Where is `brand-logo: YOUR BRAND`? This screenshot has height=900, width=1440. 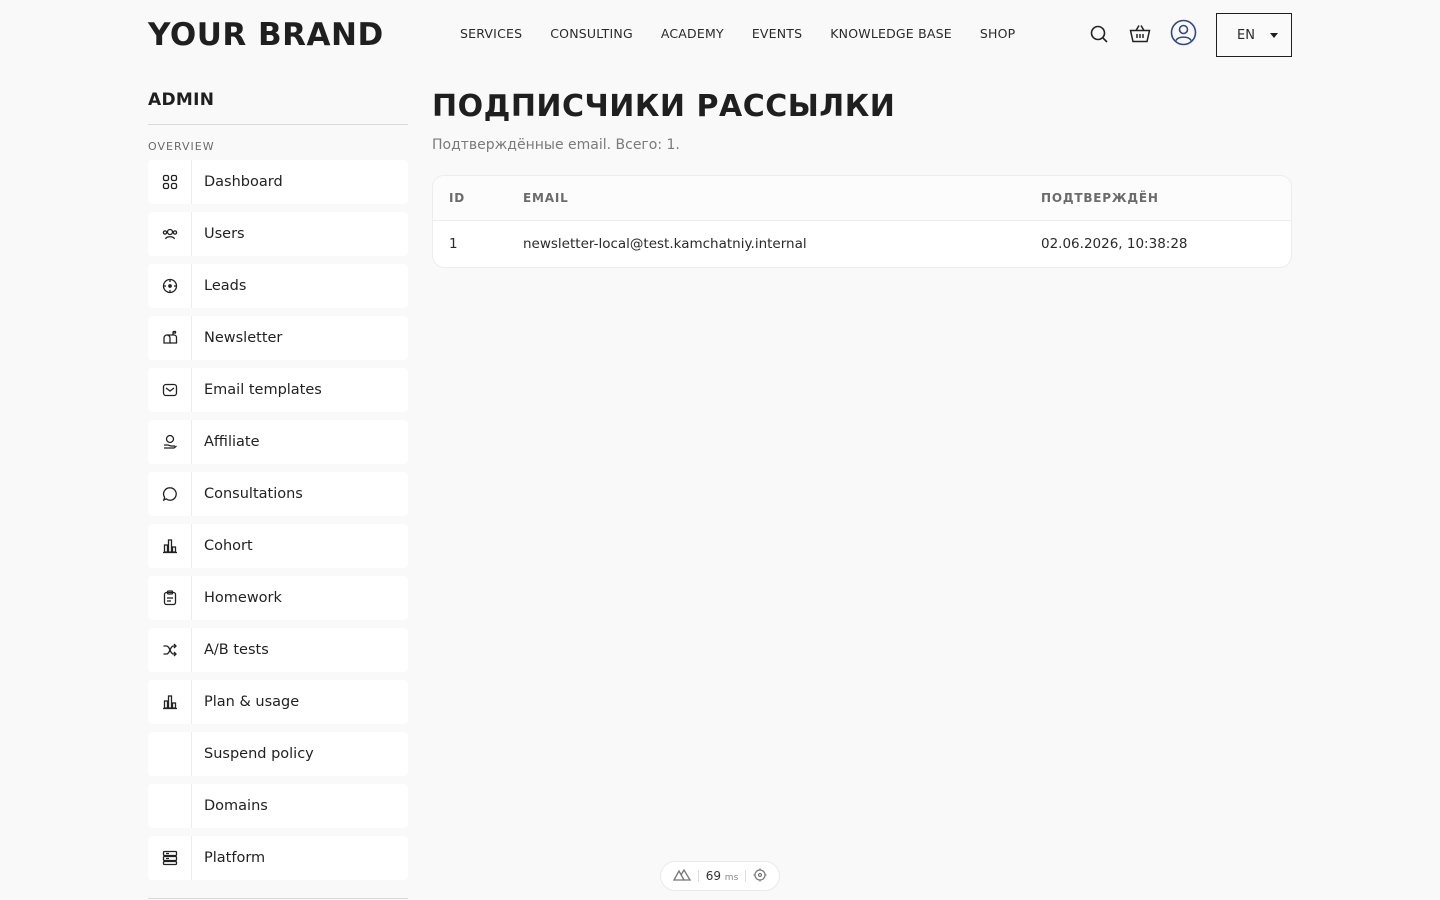
brand-logo: YOUR BRAND is located at coordinates (266, 35).